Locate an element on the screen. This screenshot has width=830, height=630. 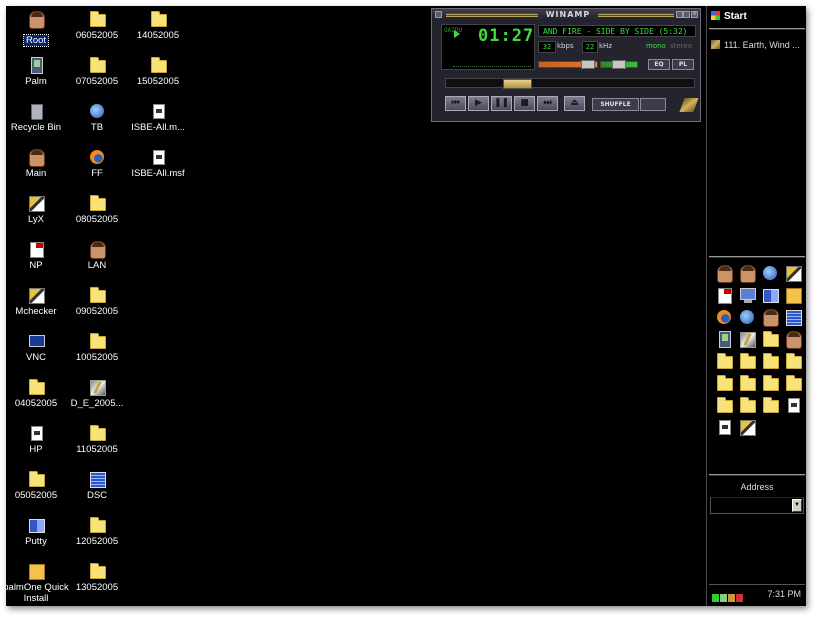
quick-launch-quick-install-icon is located at coordinates (793, 295).